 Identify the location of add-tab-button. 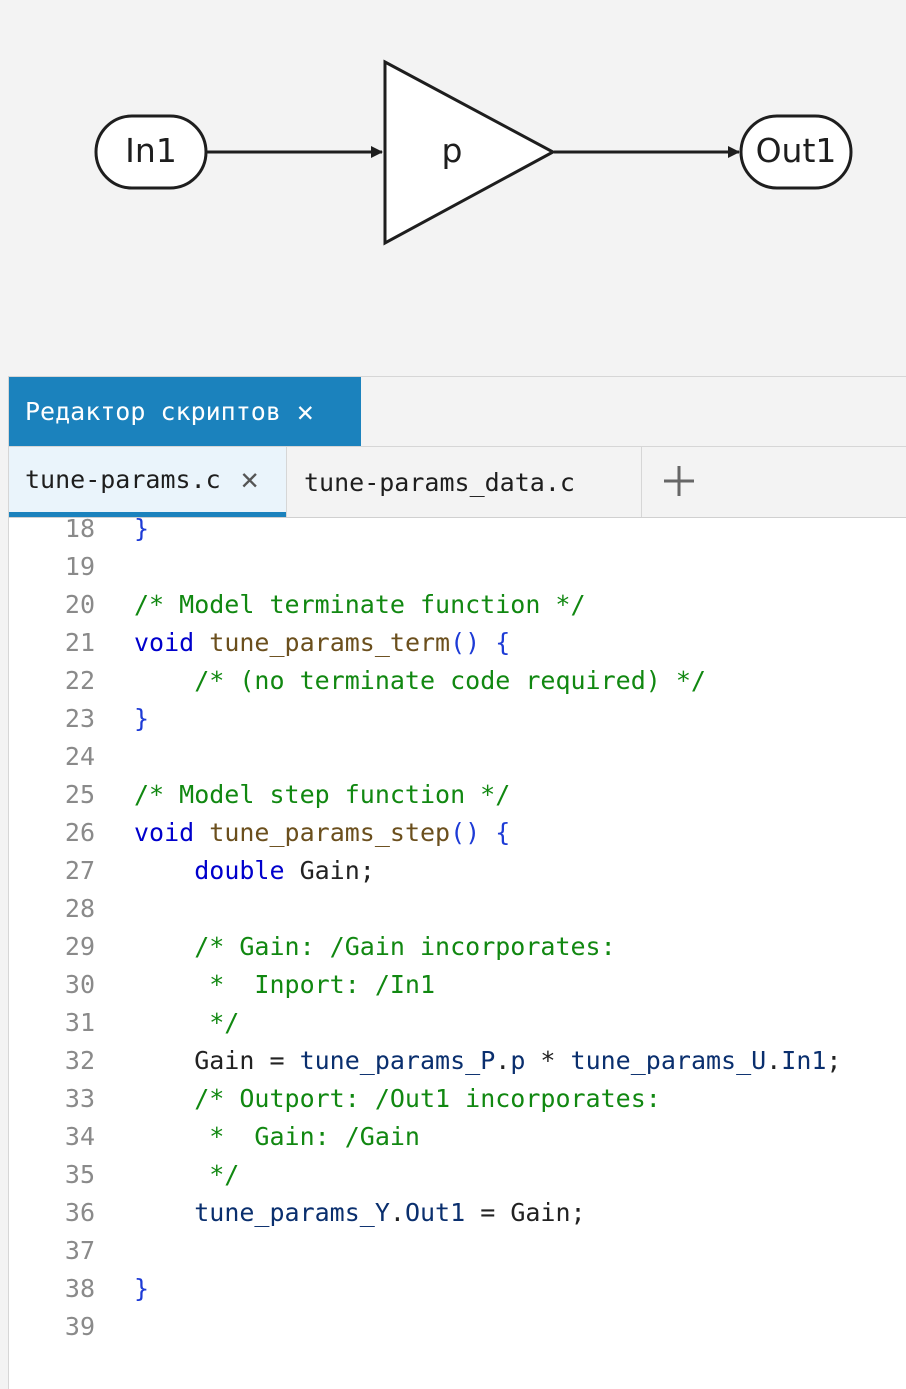
(679, 481).